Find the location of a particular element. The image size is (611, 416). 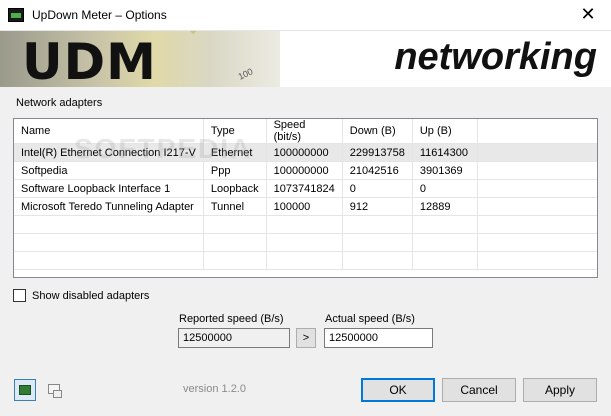

cell-down: 21042516 is located at coordinates (377, 170).